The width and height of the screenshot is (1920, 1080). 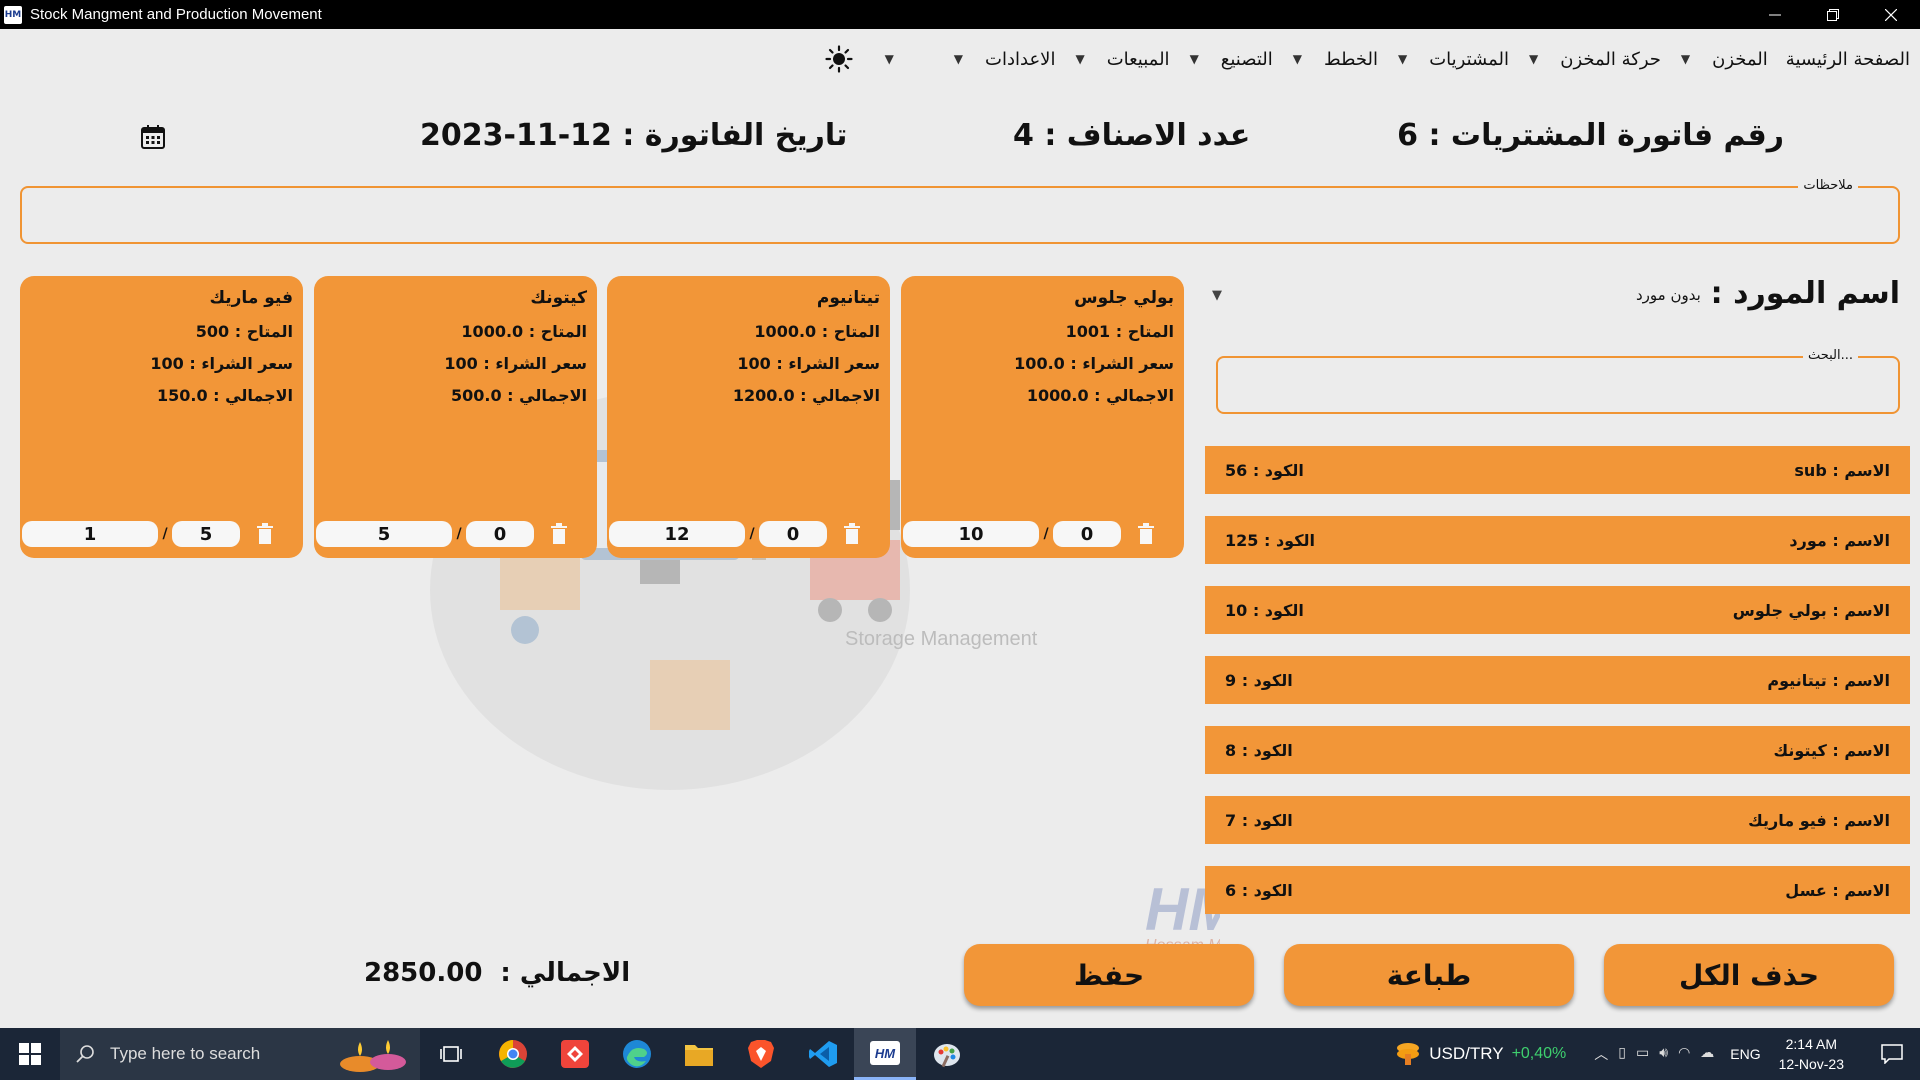 What do you see at coordinates (1124, 298) in the screenshot?
I see `card-product-name: بولي جلوس` at bounding box center [1124, 298].